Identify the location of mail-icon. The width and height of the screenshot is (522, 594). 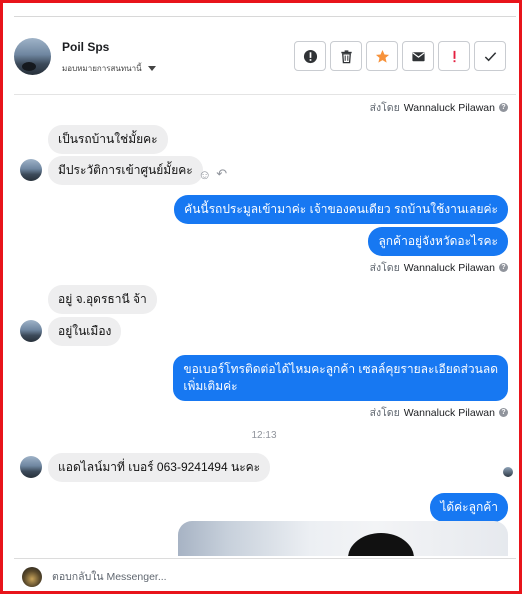
(418, 56).